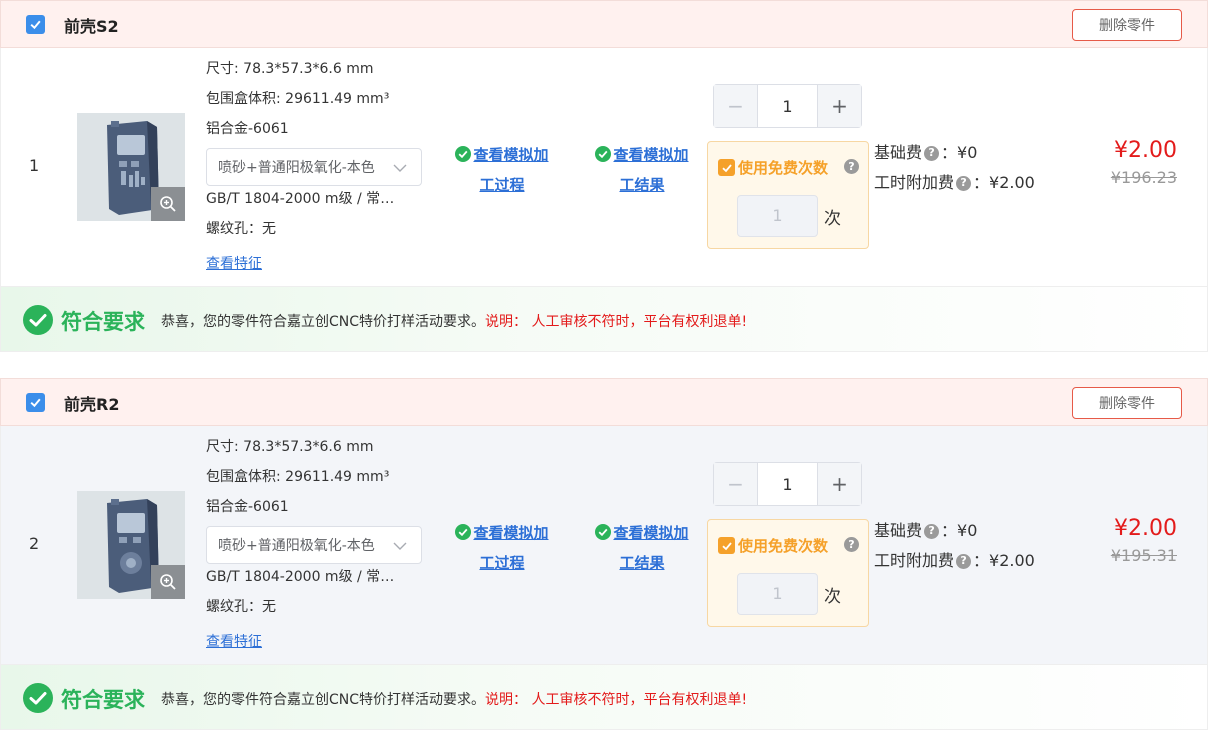 Image resolution: width=1208 pixels, height=732 pixels. Describe the element at coordinates (642, 185) in the screenshot. I see `sim-result-label-2: 工结果` at that location.